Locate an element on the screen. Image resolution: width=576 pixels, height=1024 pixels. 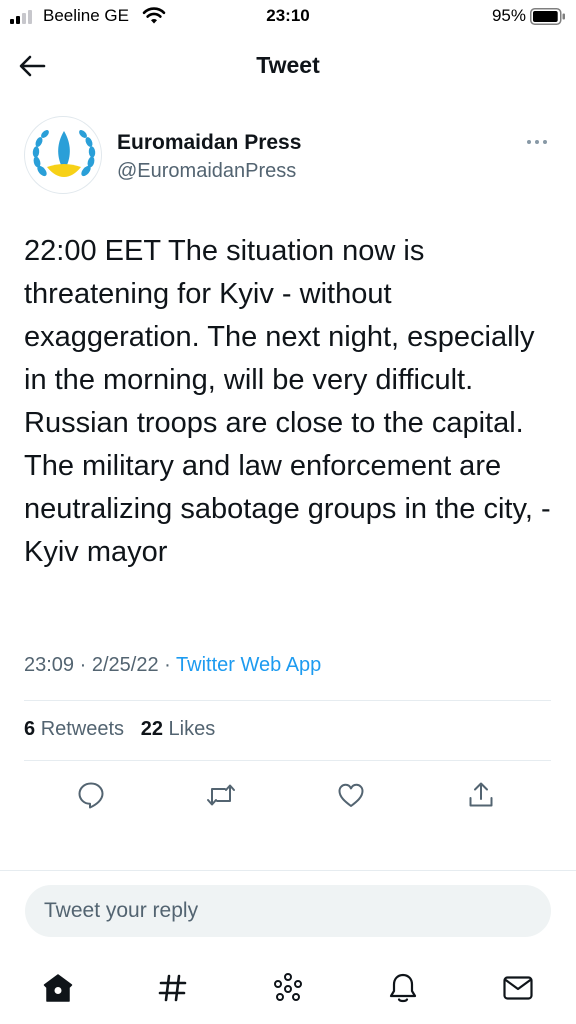
like-button is located at coordinates (351, 795).